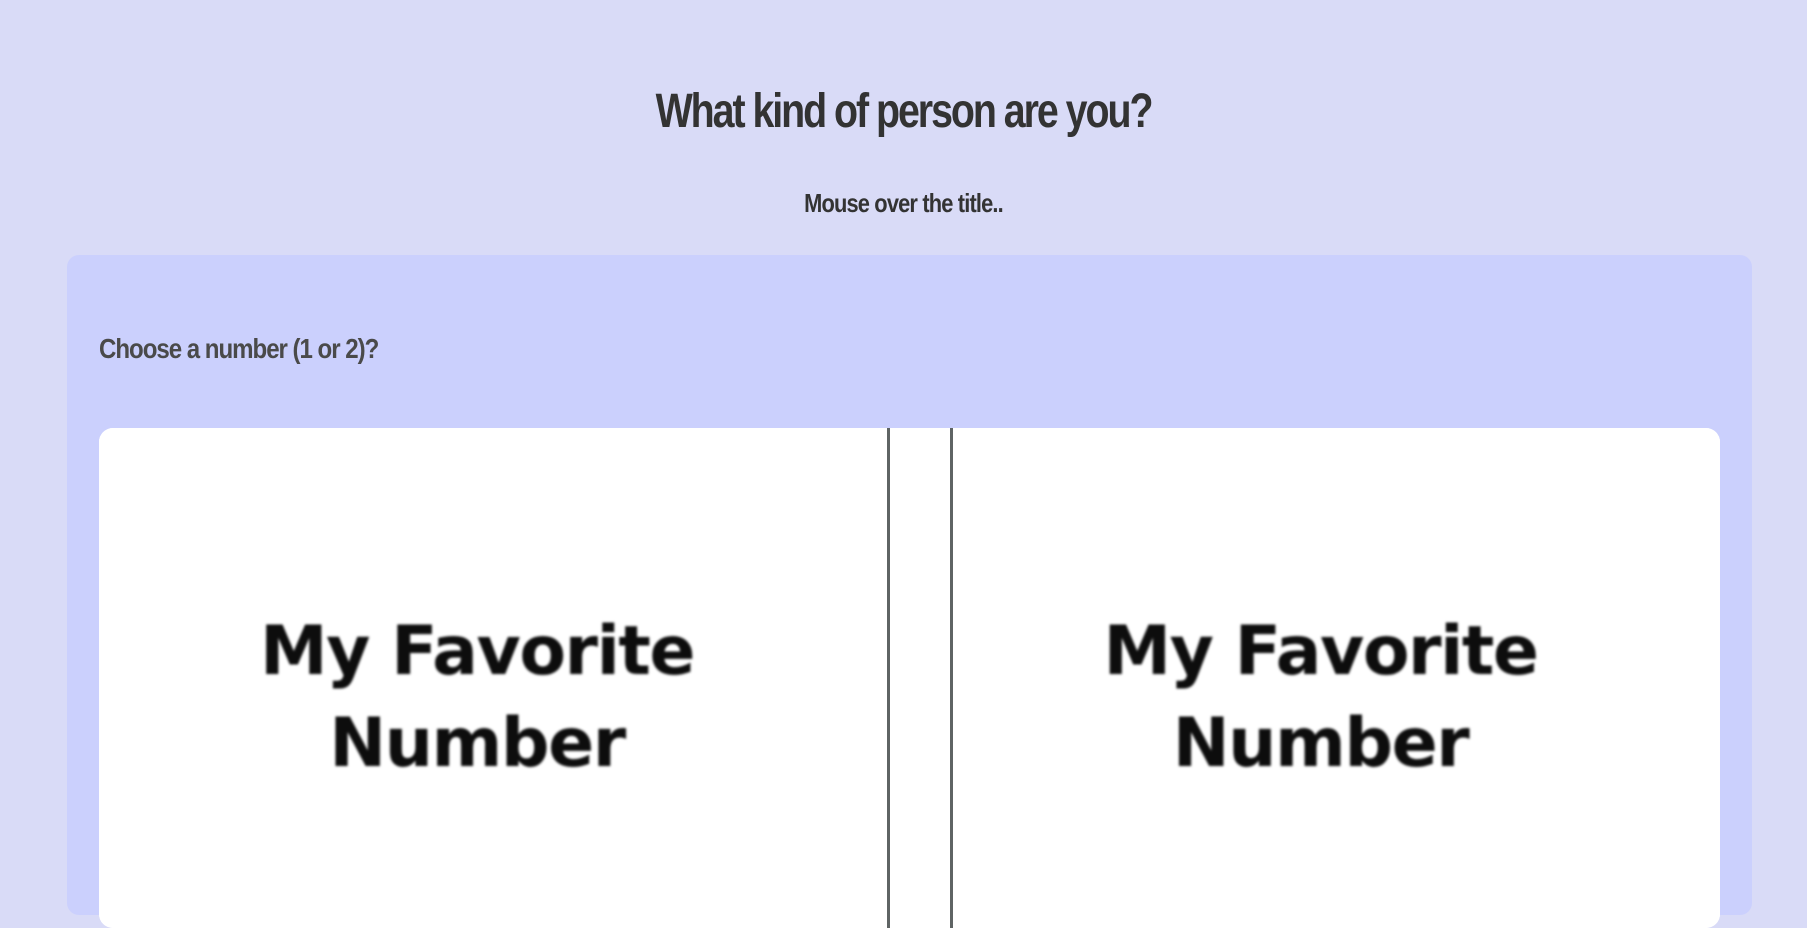 This screenshot has width=1807, height=928. Describe the element at coordinates (477, 651) in the screenshot. I see `option-1-title-line1: My Favorite` at that location.